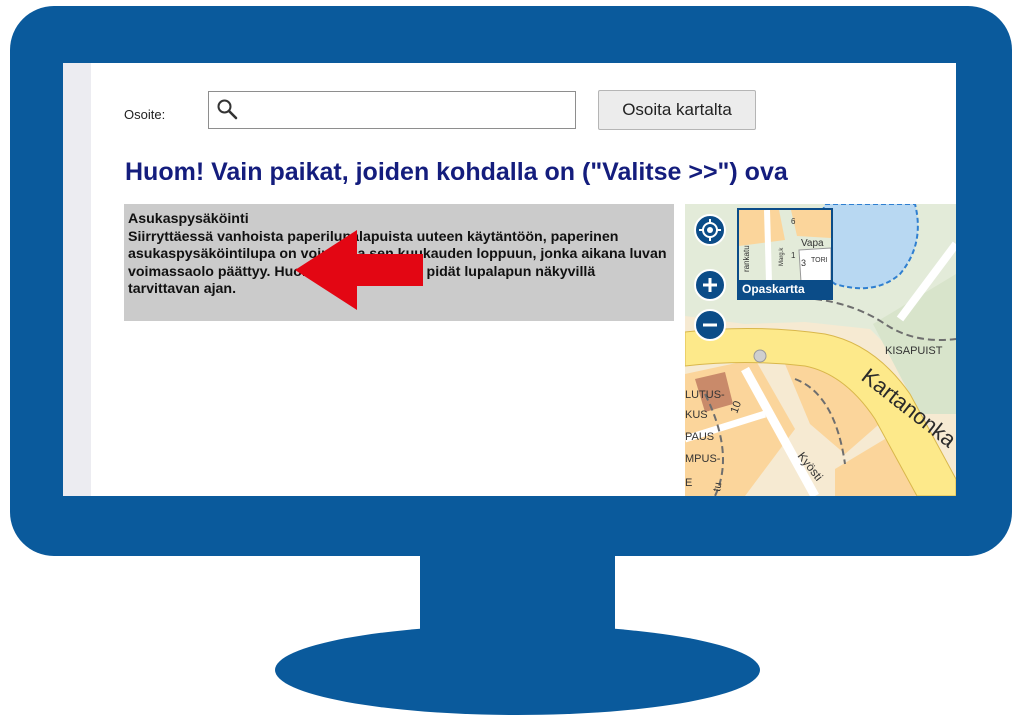  I want to click on address-search-box, so click(392, 110).